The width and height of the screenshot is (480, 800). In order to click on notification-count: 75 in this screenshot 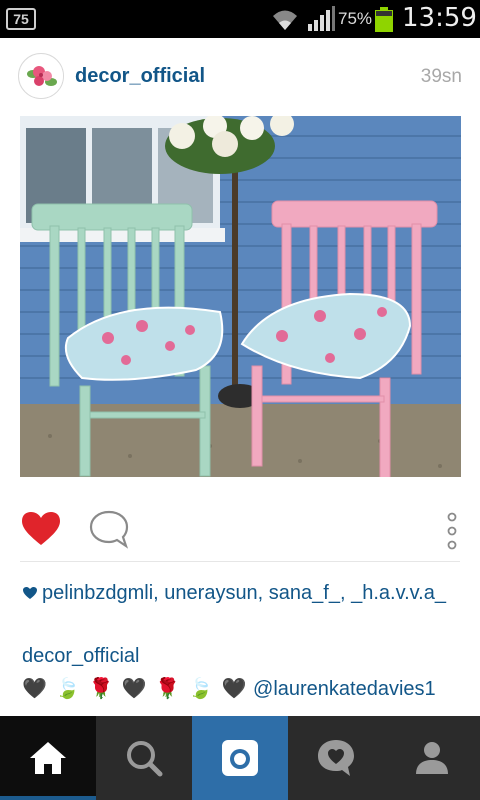, I will do `click(21, 19)`.